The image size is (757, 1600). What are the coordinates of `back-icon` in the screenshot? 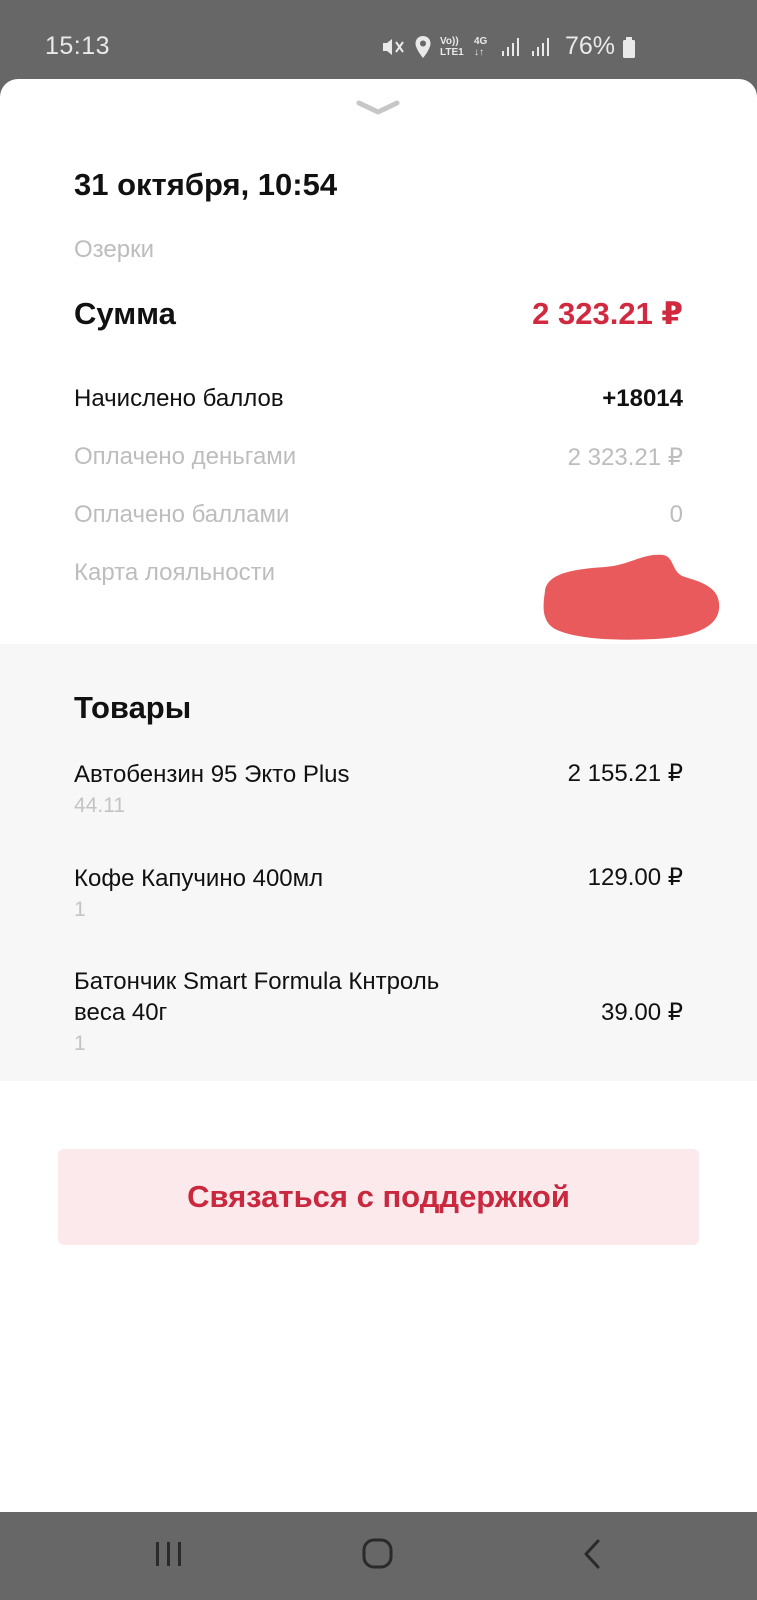 It's located at (593, 1554).